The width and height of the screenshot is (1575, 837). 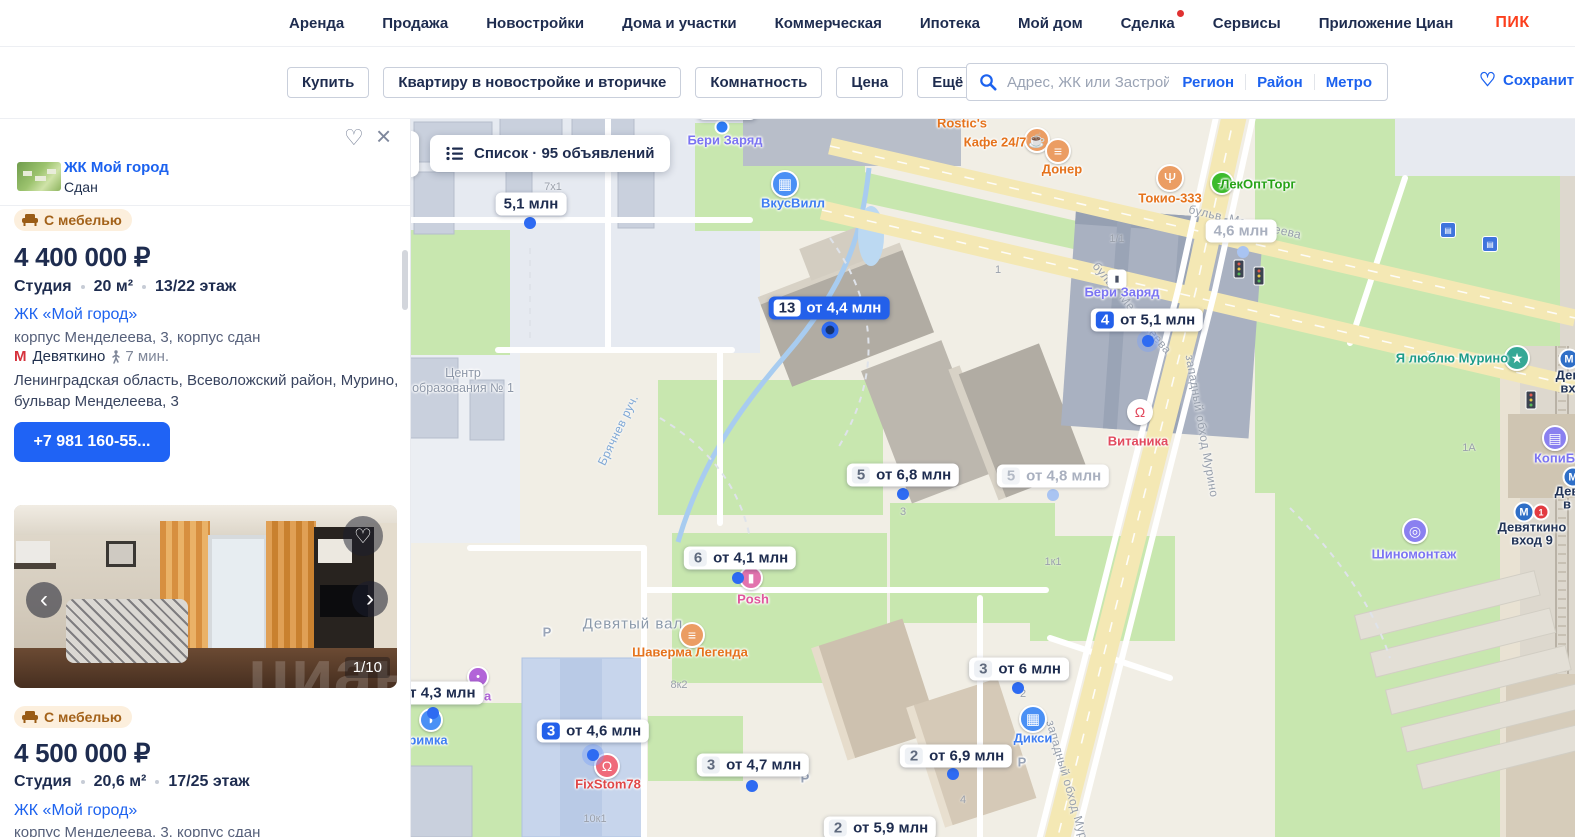 I want to click on nav-item-Сделка: Сделка, so click(x=1152, y=20).